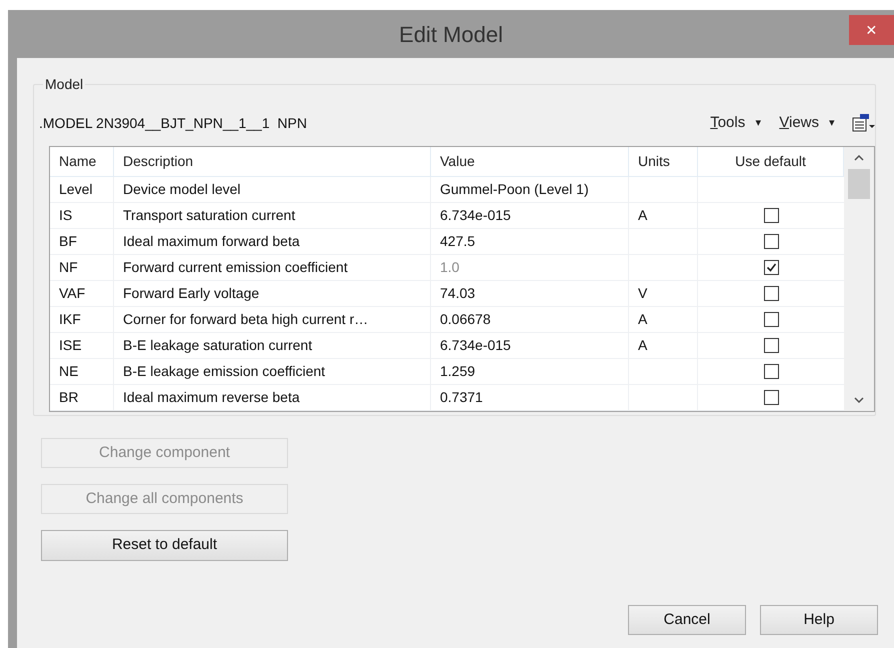  Describe the element at coordinates (68, 267) in the screenshot. I see `table-cell-text: NF` at that location.